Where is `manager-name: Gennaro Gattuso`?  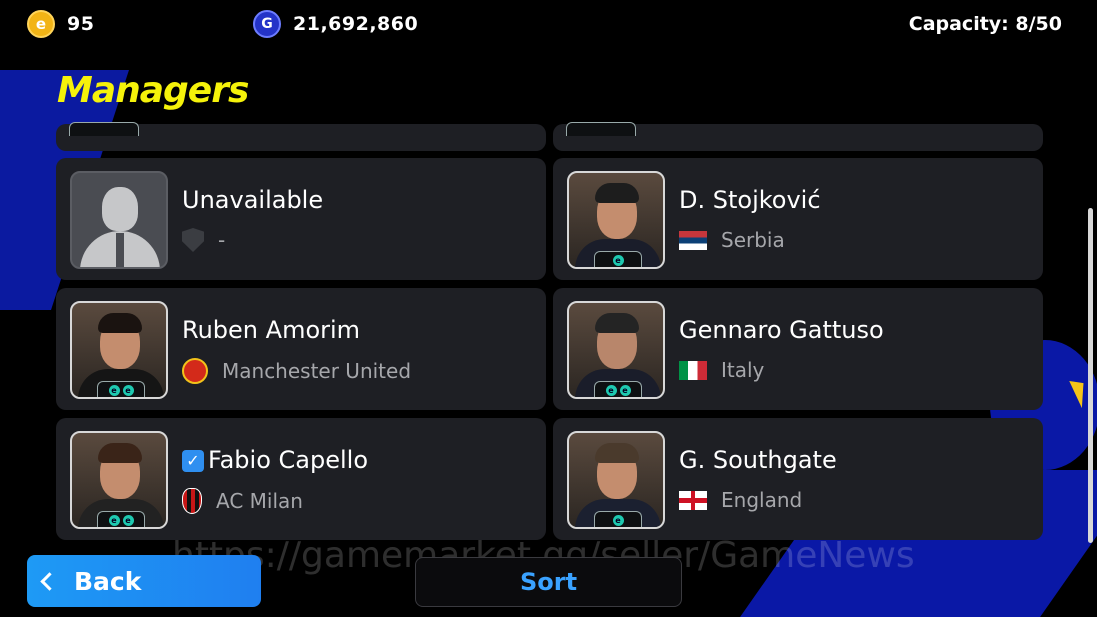
manager-name: Gennaro Gattuso is located at coordinates (781, 330).